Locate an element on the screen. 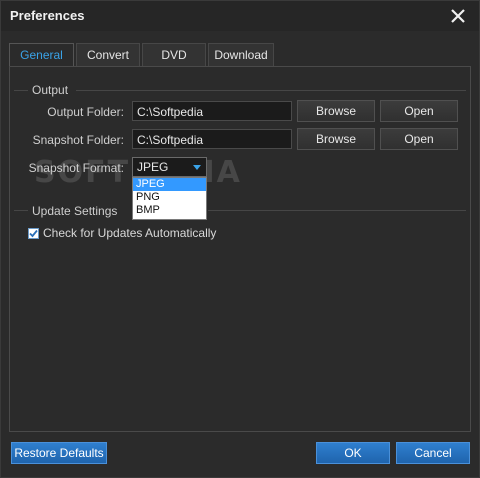  tab-convert: Convert is located at coordinates (108, 54).